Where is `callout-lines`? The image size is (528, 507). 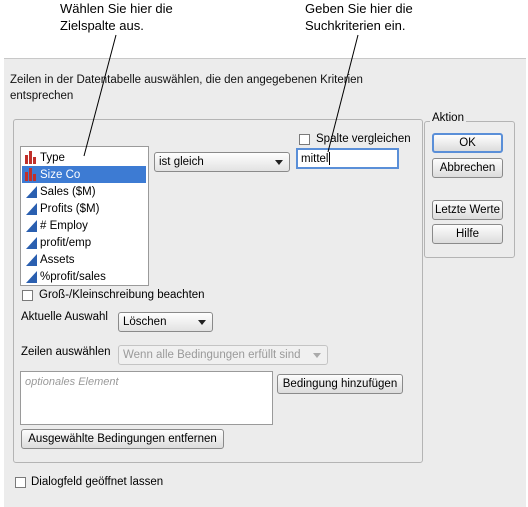 callout-lines is located at coordinates (221, 95).